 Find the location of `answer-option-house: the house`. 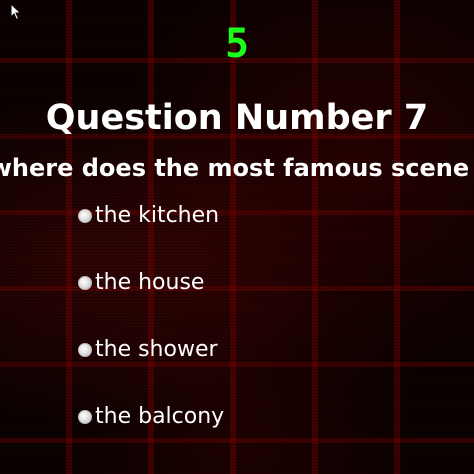

answer-option-house: the house is located at coordinates (151, 283).